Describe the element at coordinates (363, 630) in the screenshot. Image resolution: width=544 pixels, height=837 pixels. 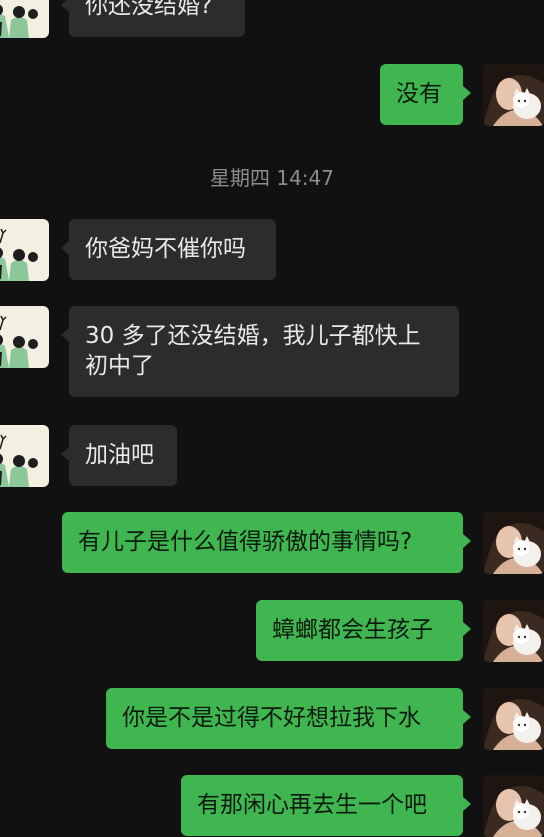
I see `message-bubble: 蟑螂都会生孩子` at that location.